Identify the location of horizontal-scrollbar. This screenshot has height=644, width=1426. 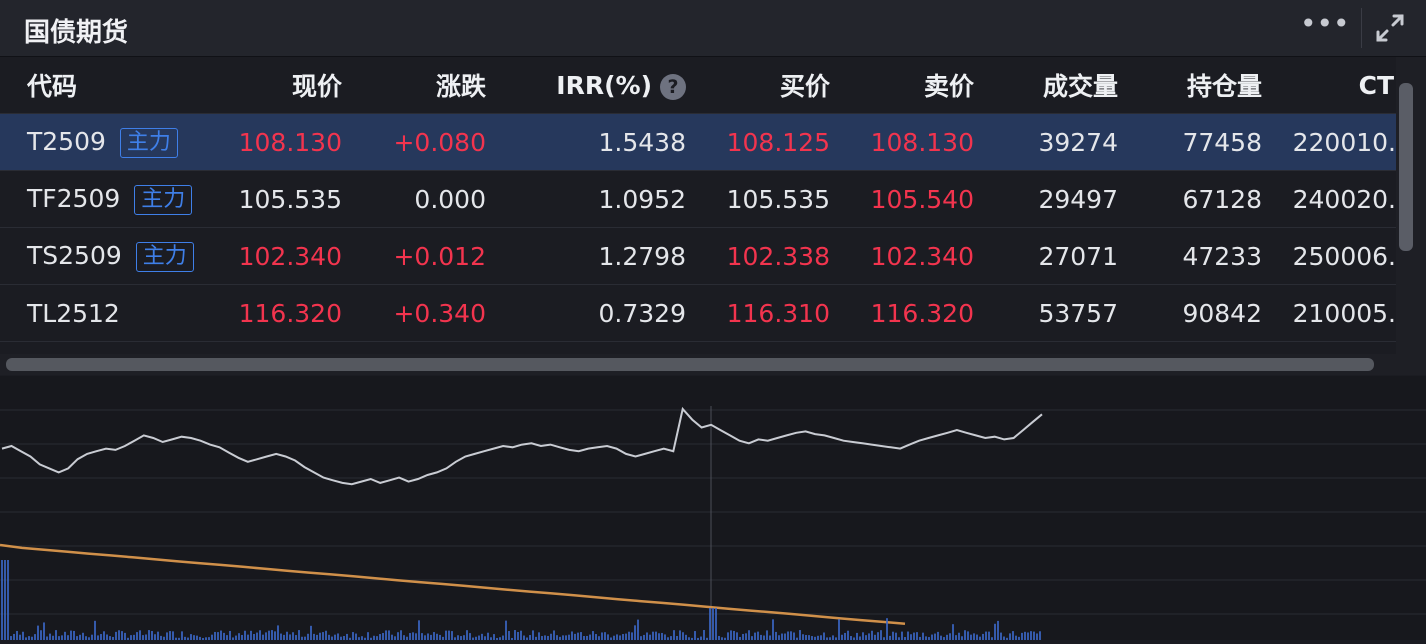
(698, 364).